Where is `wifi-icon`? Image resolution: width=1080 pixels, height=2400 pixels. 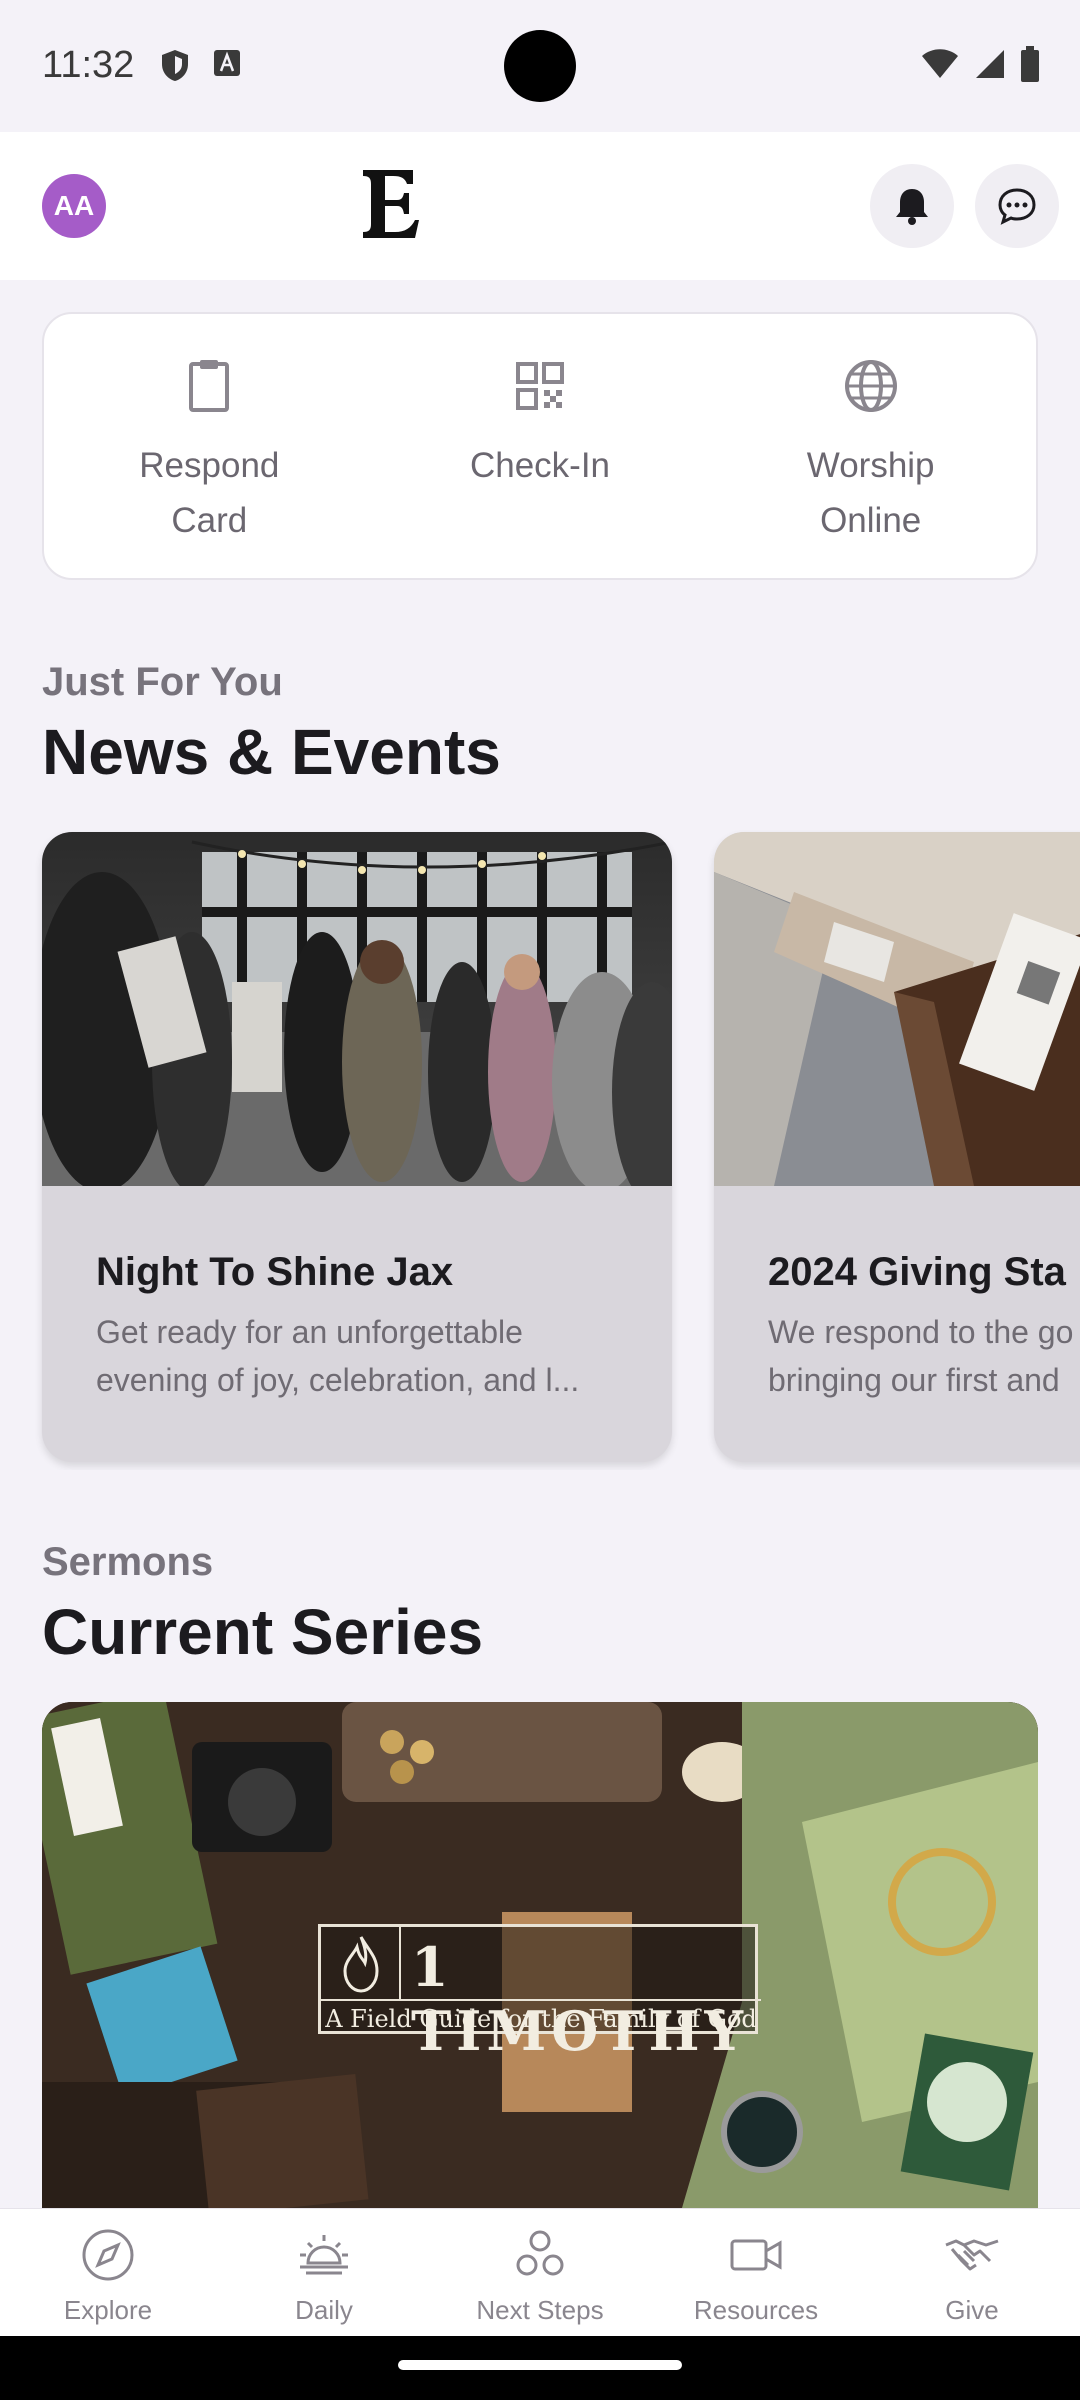 wifi-icon is located at coordinates (940, 63).